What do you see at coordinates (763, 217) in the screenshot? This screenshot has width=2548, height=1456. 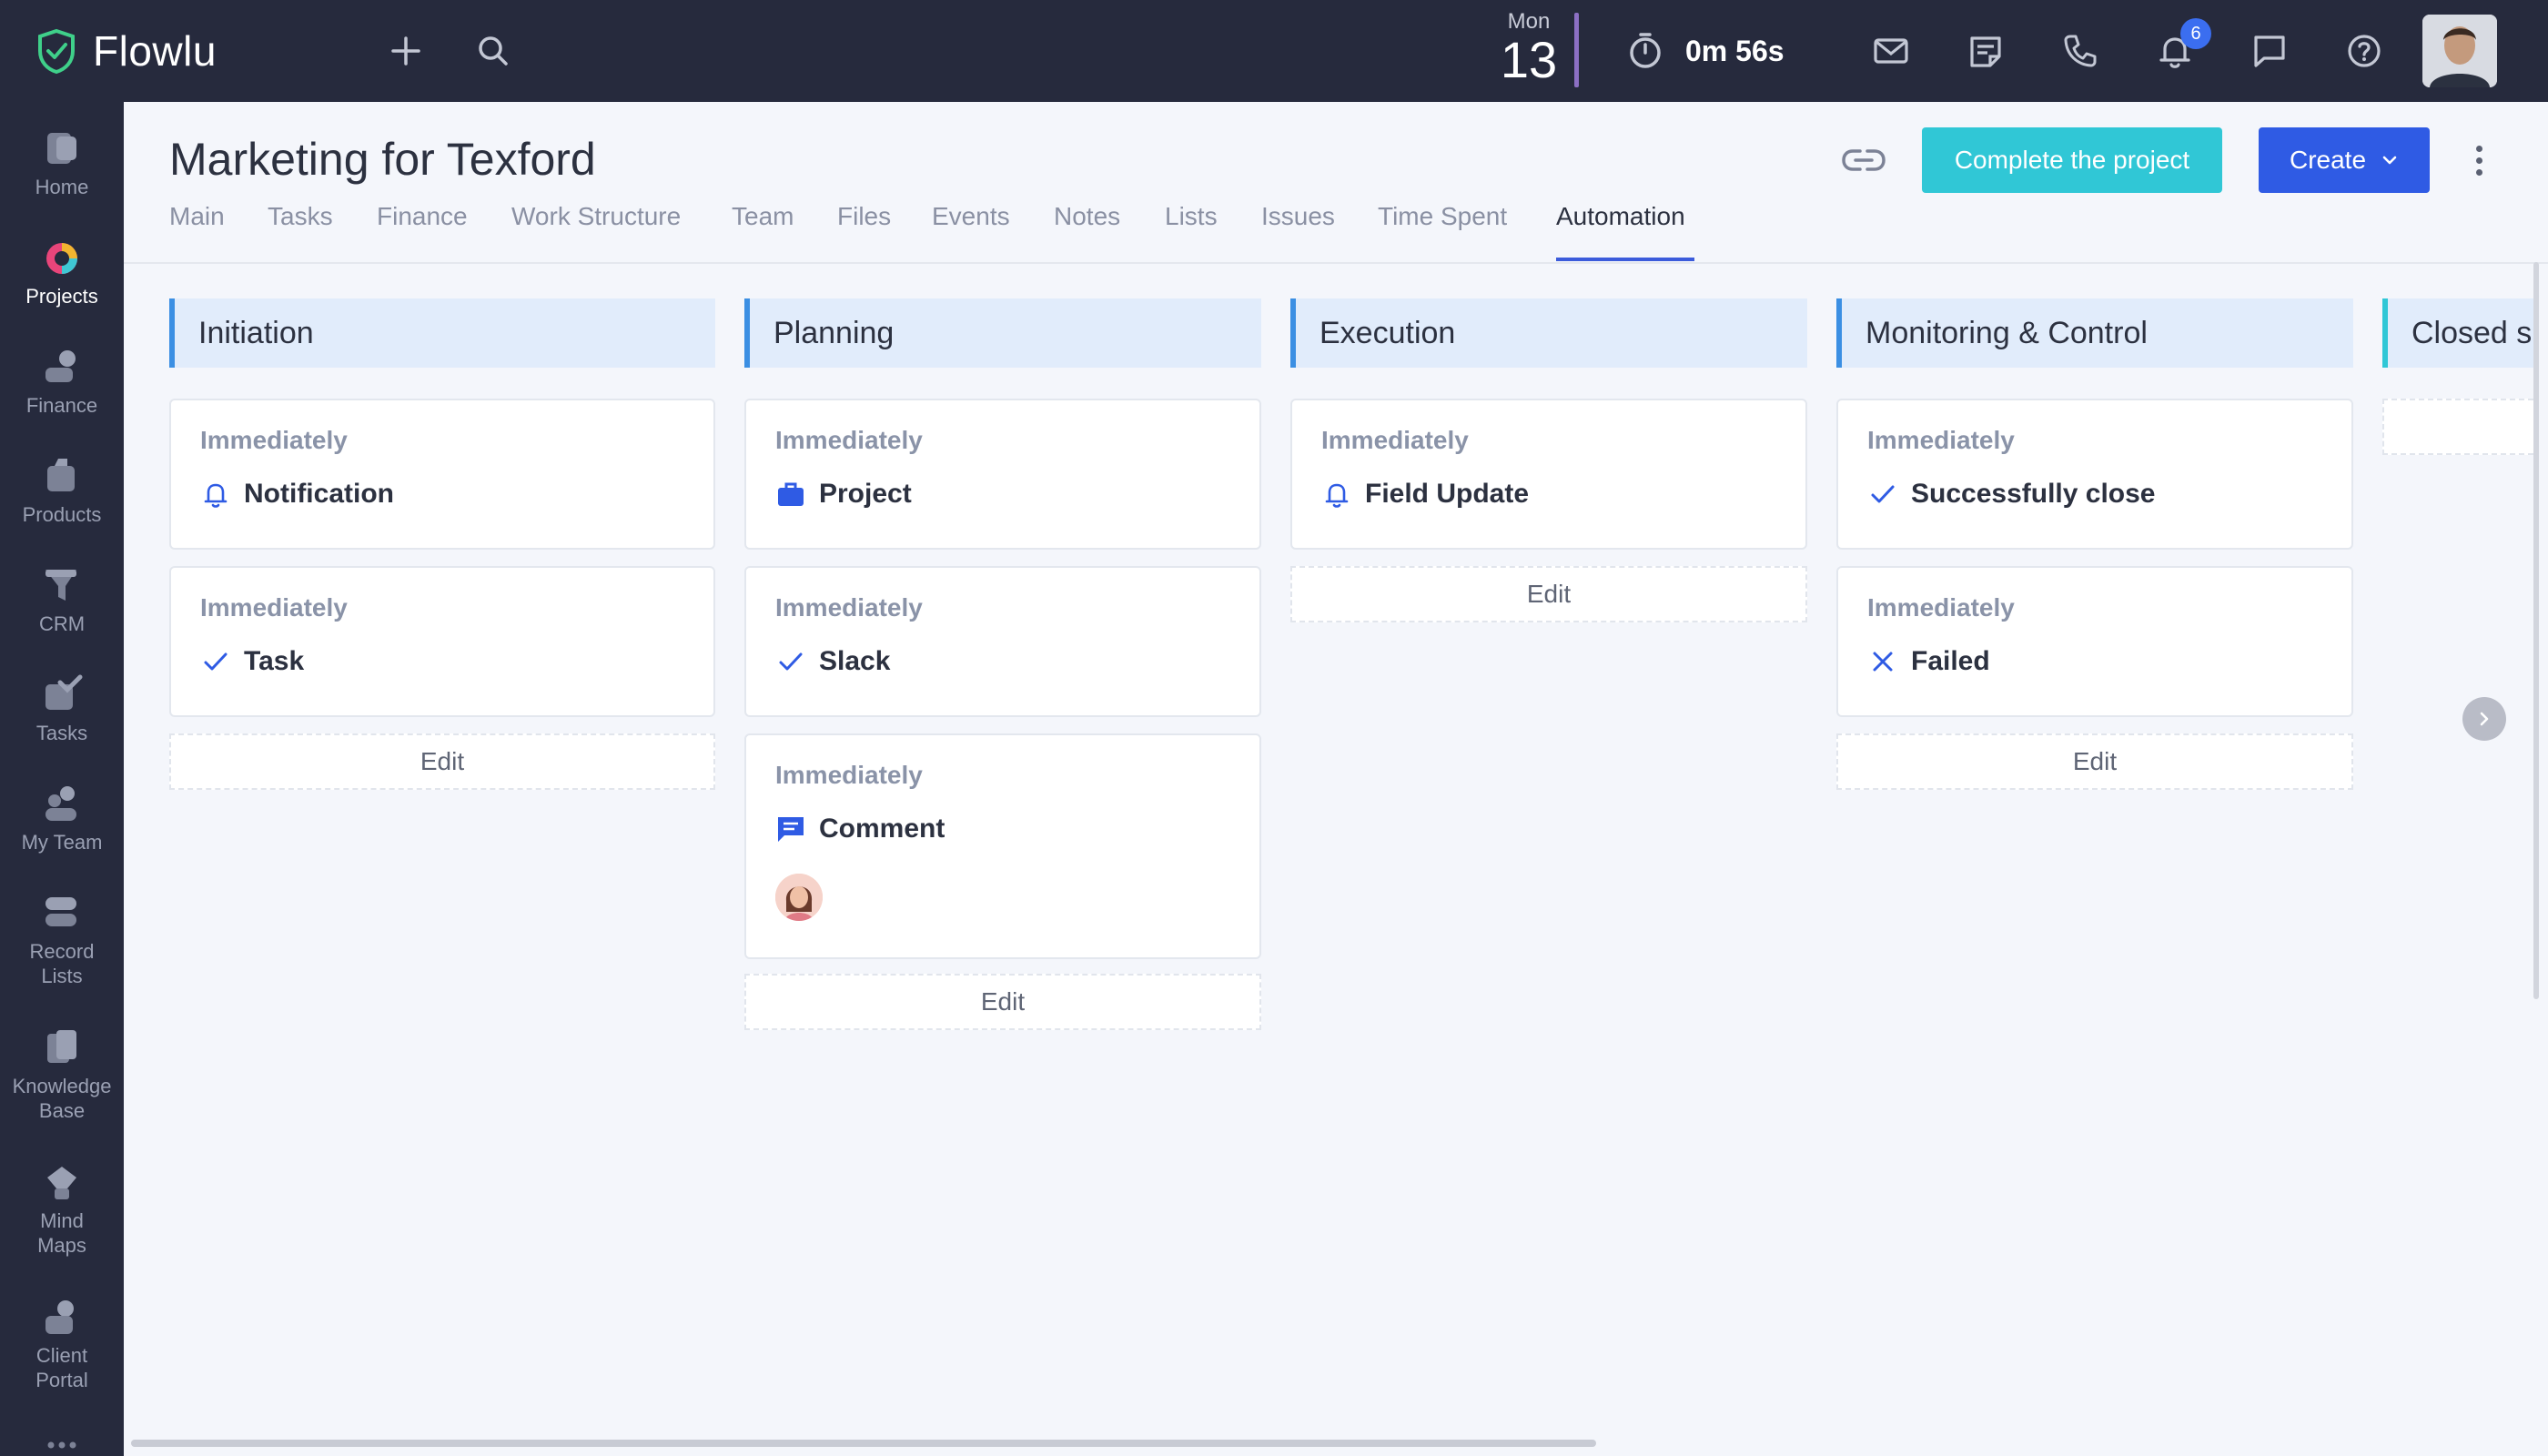 I see `tab-team: Team` at bounding box center [763, 217].